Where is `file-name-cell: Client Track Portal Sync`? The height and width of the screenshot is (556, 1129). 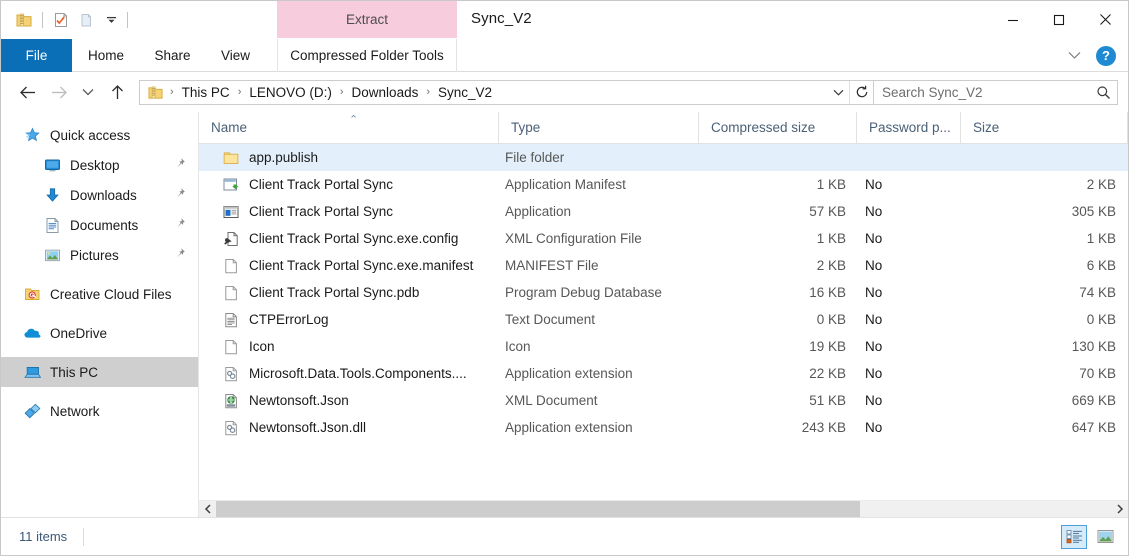 file-name-cell: Client Track Portal Sync is located at coordinates (349, 184).